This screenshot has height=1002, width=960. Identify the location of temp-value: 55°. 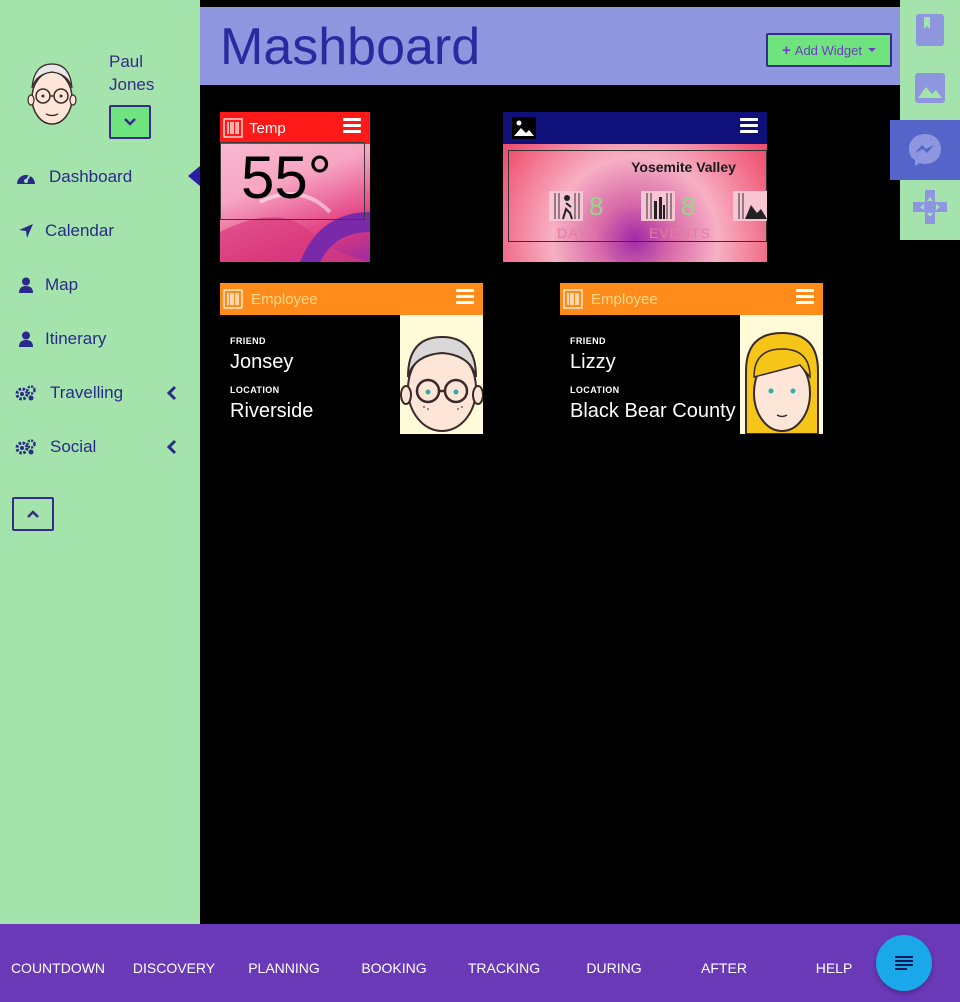
(292, 181).